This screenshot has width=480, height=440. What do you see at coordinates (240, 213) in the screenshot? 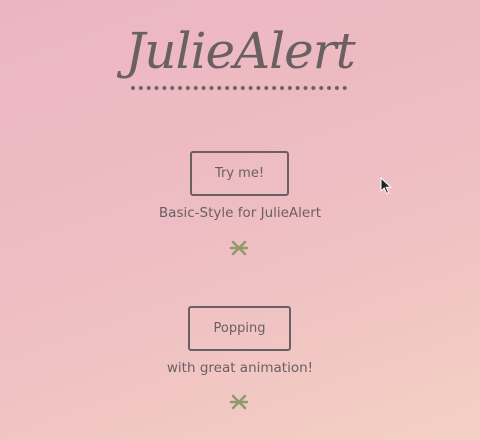
I see `section-caption-basic-style: Basic-Style for JulieAlert` at bounding box center [240, 213].